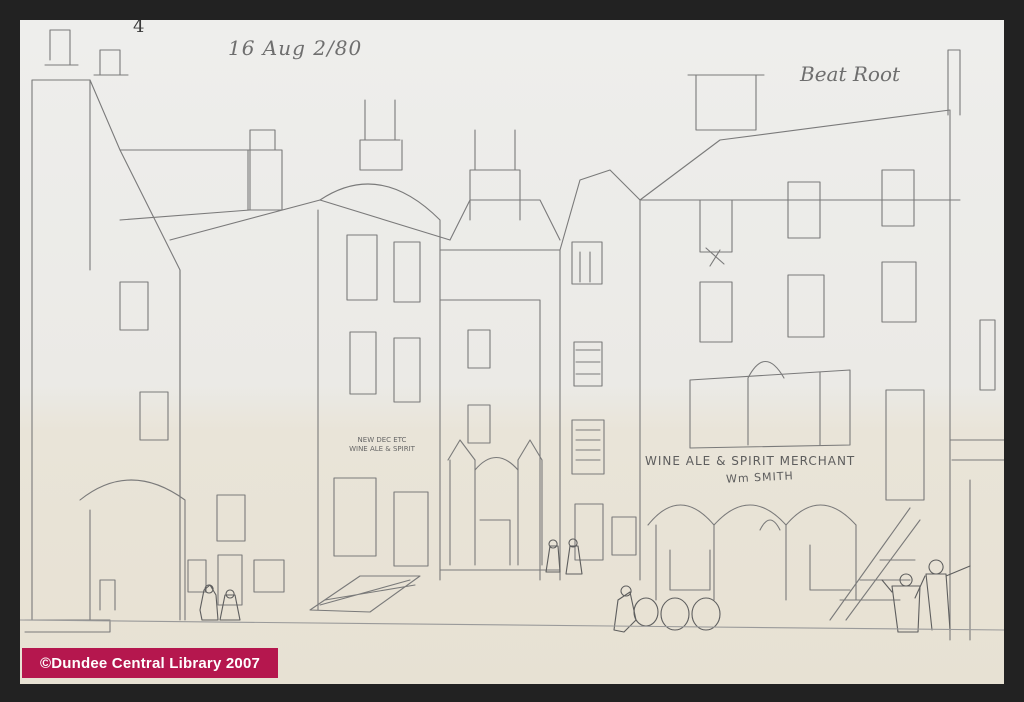 This screenshot has height=702, width=1024. I want to click on copyright-credit-badge: ©Dundee Central Library 2007, so click(150, 663).